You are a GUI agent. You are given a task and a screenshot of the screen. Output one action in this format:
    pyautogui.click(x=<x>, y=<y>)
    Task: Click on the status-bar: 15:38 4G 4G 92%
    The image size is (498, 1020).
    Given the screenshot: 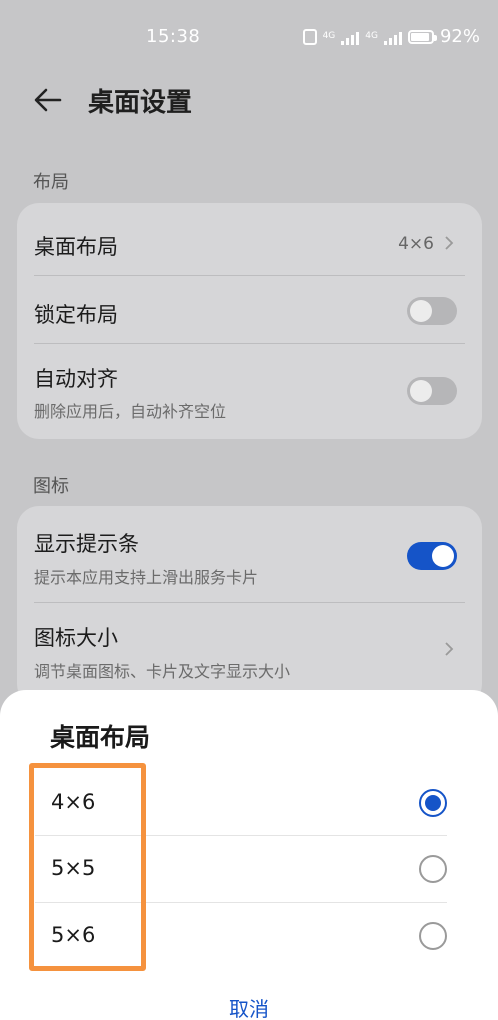 What is the action you would take?
    pyautogui.click(x=249, y=36)
    